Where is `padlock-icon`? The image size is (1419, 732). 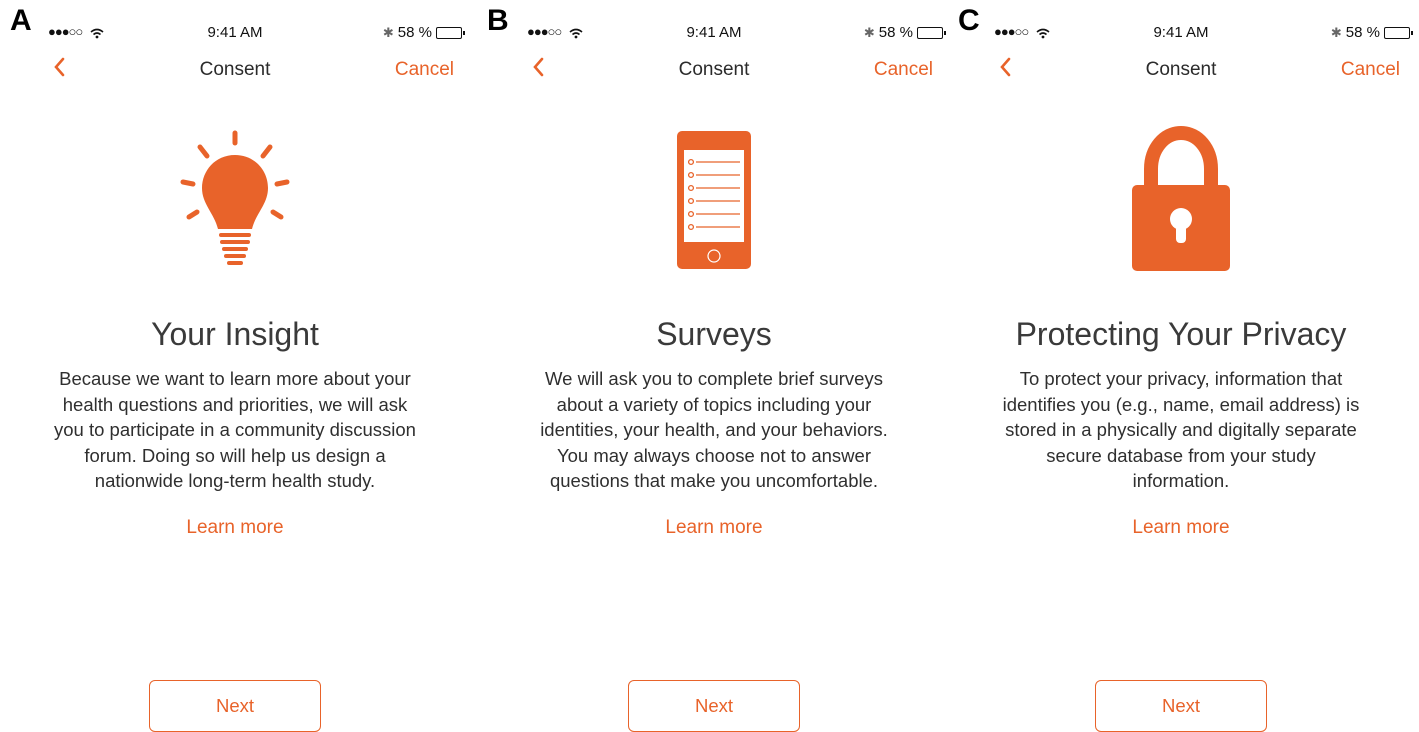
padlock-icon is located at coordinates (1181, 198).